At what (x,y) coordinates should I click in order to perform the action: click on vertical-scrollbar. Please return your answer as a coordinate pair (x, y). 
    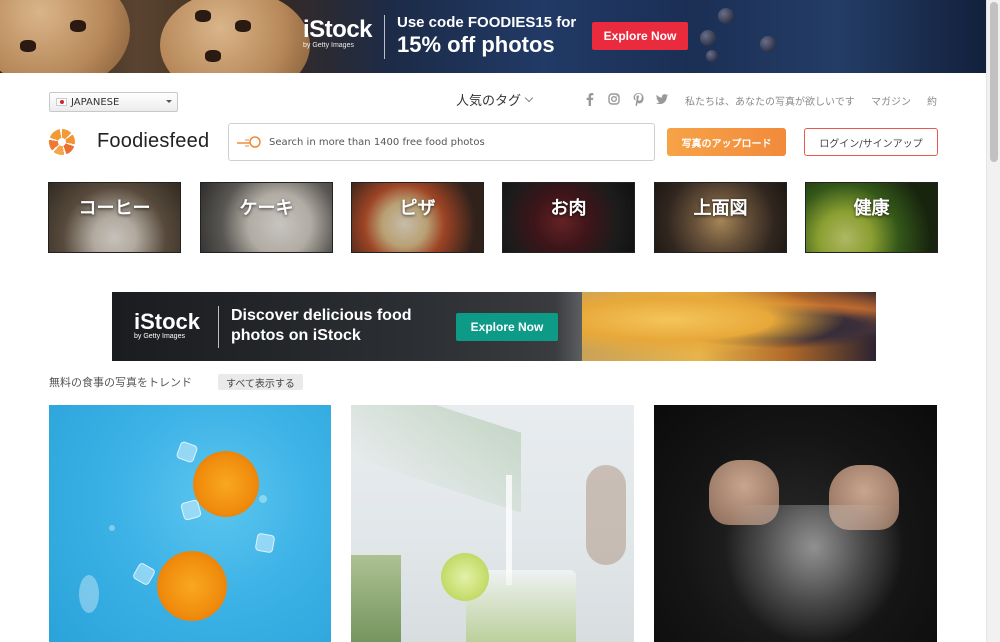
    Looking at the image, I should click on (993, 321).